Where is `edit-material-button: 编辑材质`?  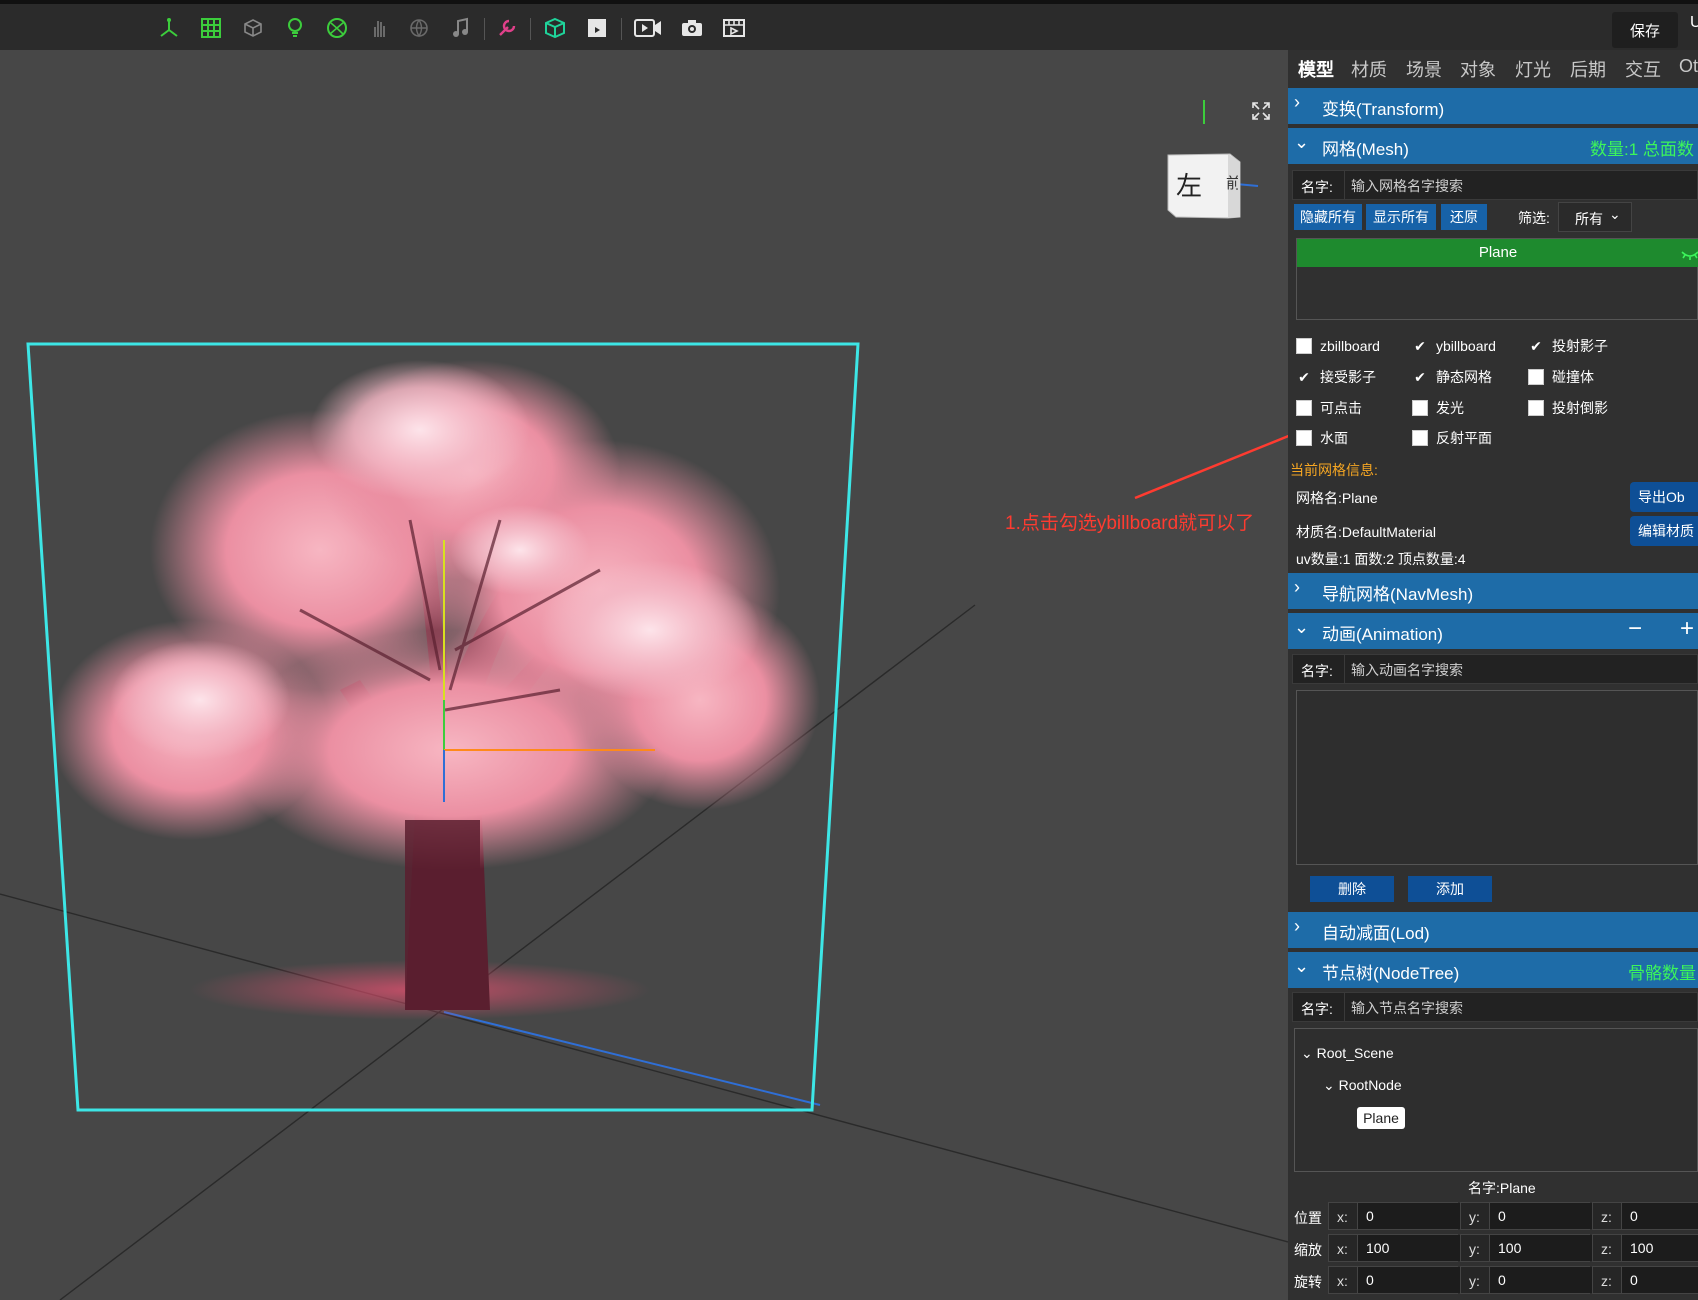
edit-material-button: 编辑材质 is located at coordinates (1664, 531).